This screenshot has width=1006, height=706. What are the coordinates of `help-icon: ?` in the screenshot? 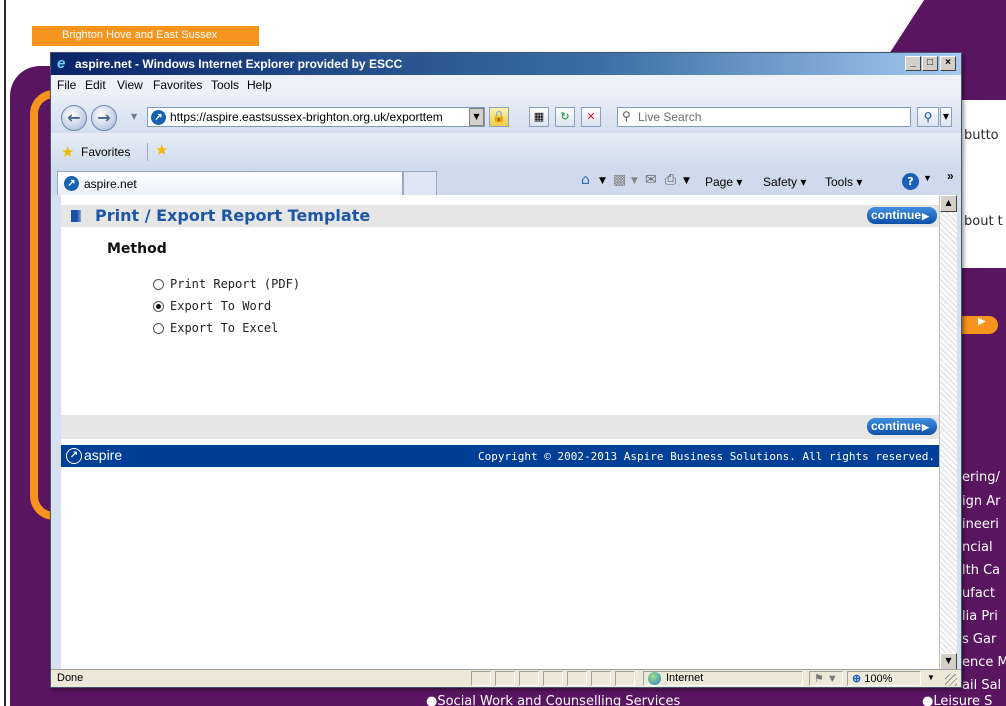 It's located at (910, 181).